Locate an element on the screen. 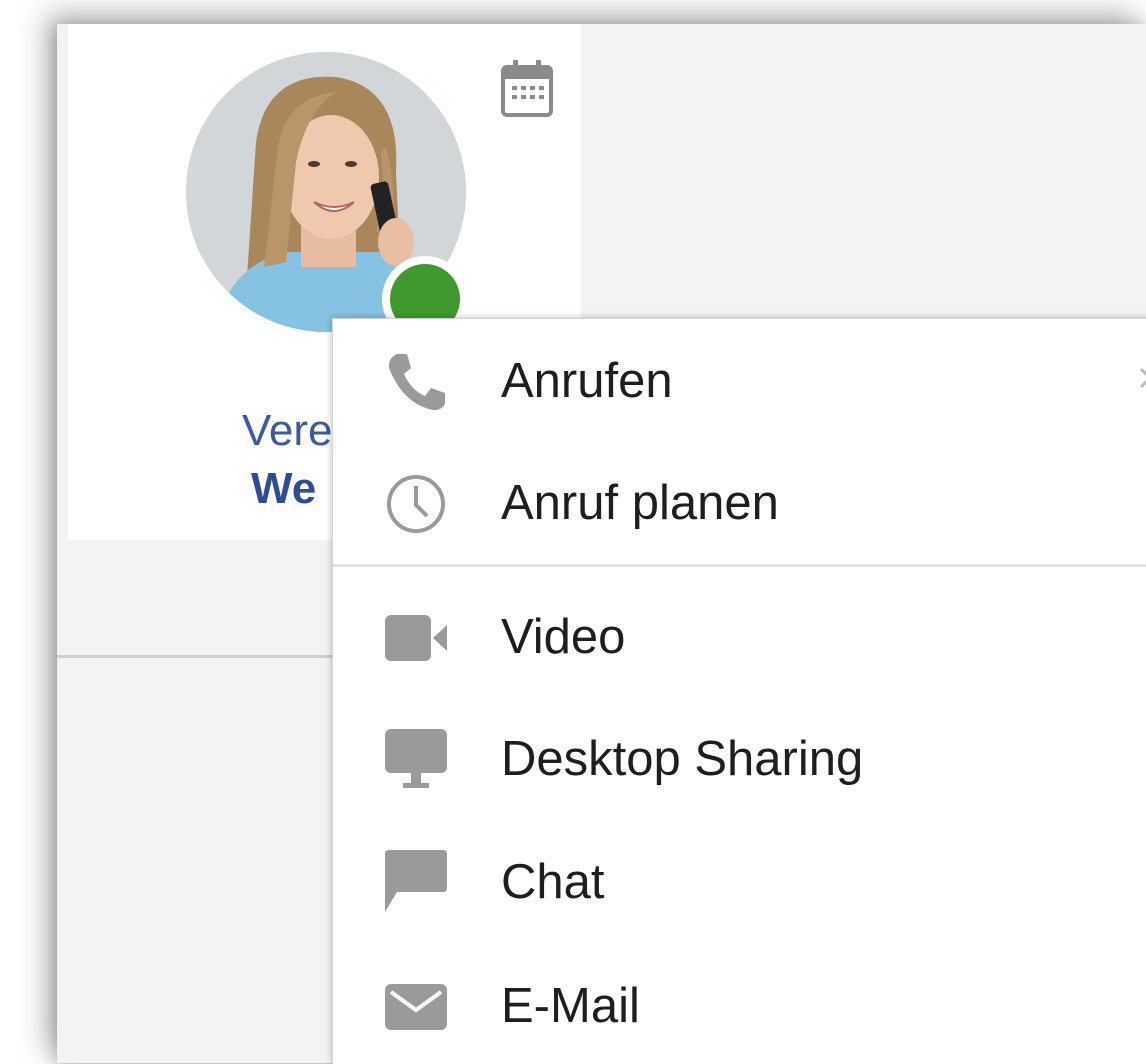 The width and height of the screenshot is (1146, 1064). menu-item-video: Video is located at coordinates (739, 635).